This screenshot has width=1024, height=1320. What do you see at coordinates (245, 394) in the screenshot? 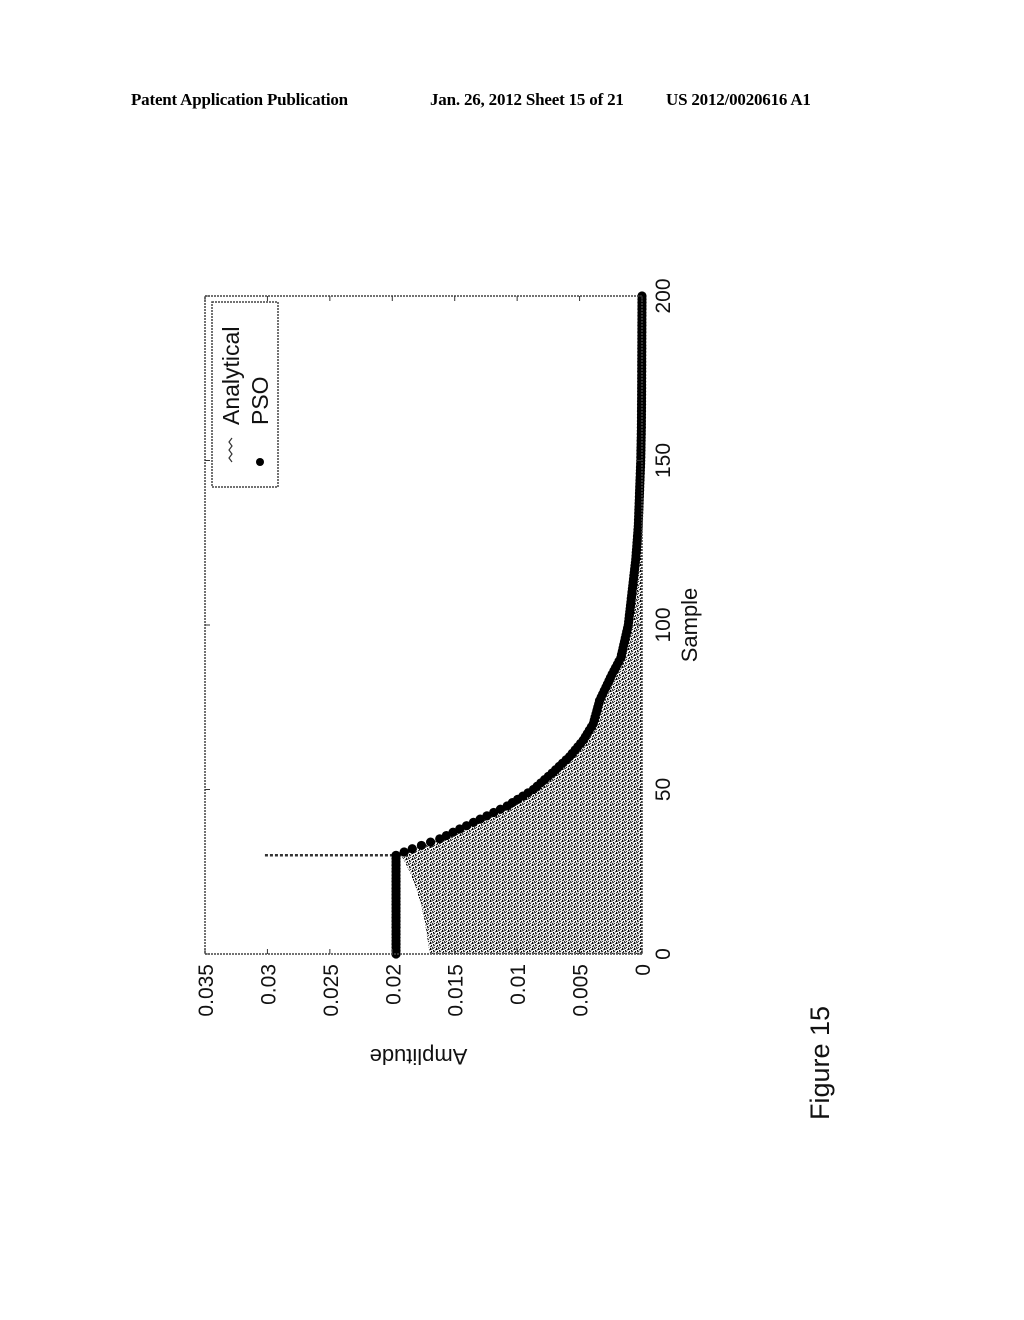
I see `legend: Analytical PSO` at bounding box center [245, 394].